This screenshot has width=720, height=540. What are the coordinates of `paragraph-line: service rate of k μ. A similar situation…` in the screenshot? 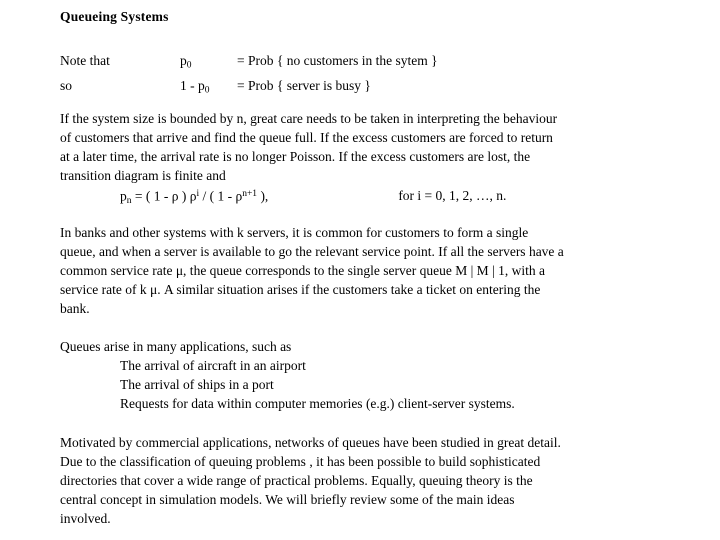 It's located at (300, 289).